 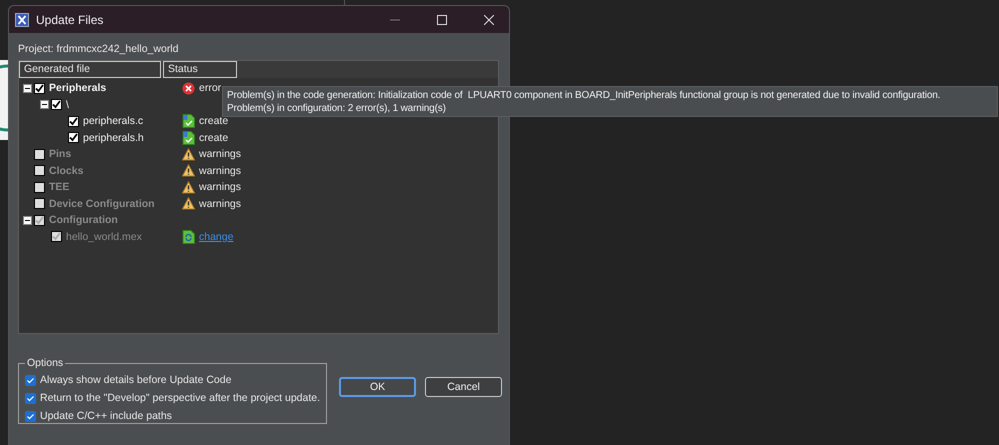 What do you see at coordinates (22, 19) in the screenshot?
I see `app-x-icon` at bounding box center [22, 19].